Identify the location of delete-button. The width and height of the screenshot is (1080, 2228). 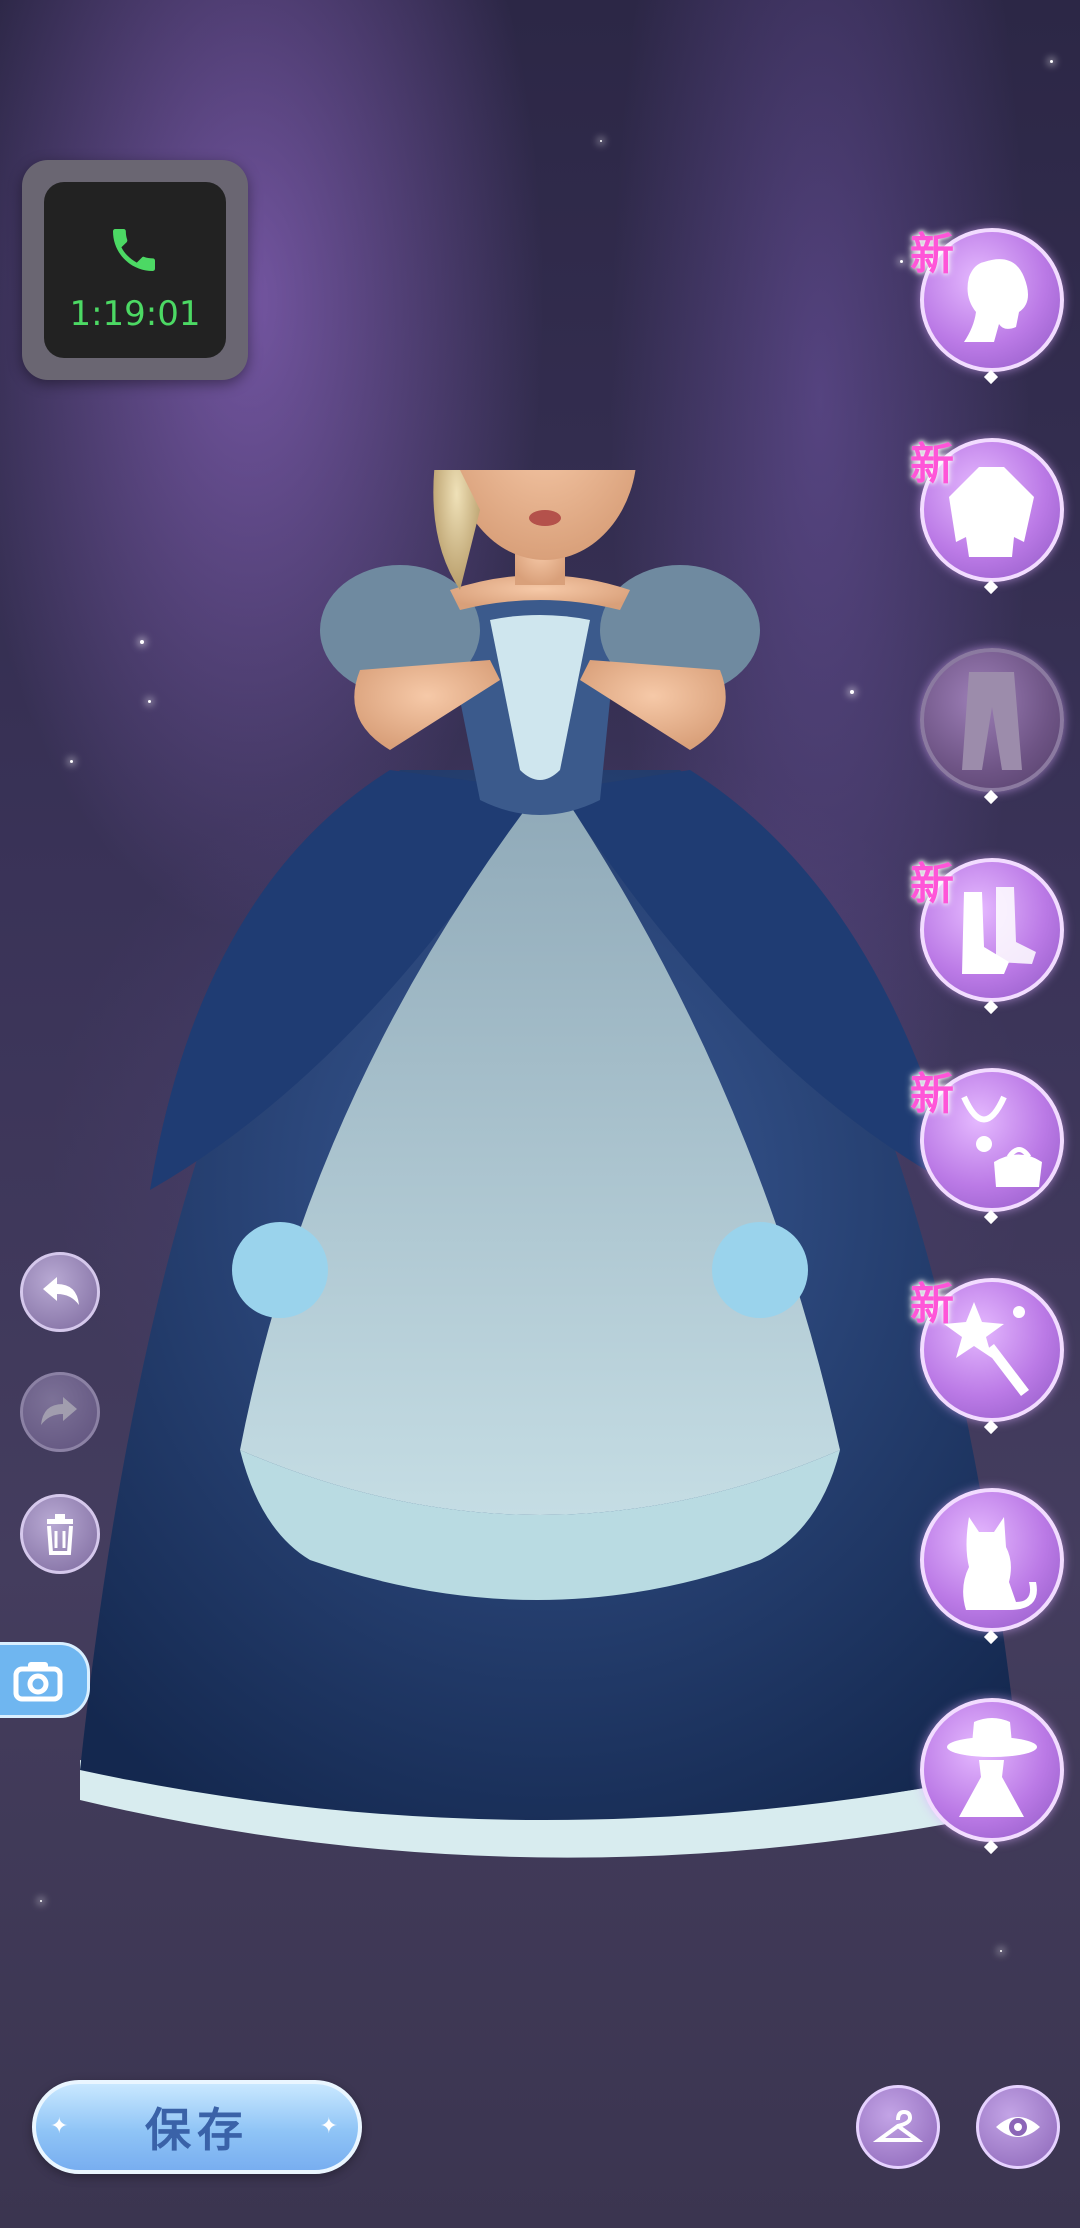
(60, 1534).